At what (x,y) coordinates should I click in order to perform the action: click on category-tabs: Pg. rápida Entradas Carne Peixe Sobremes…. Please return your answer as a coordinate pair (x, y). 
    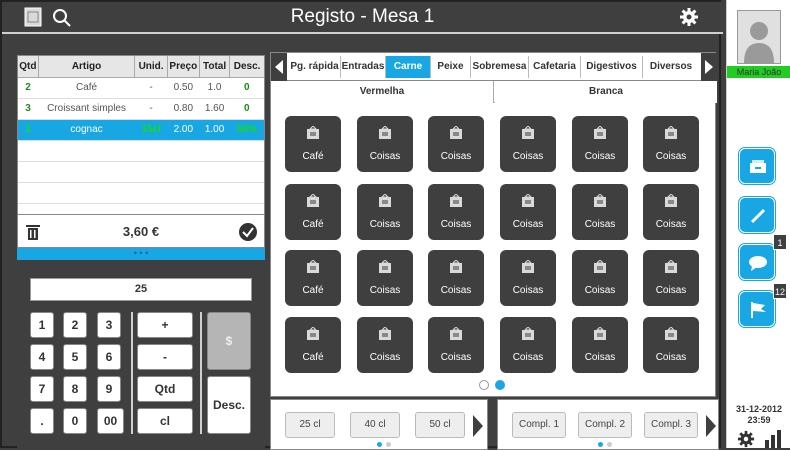
    Looking at the image, I should click on (494, 67).